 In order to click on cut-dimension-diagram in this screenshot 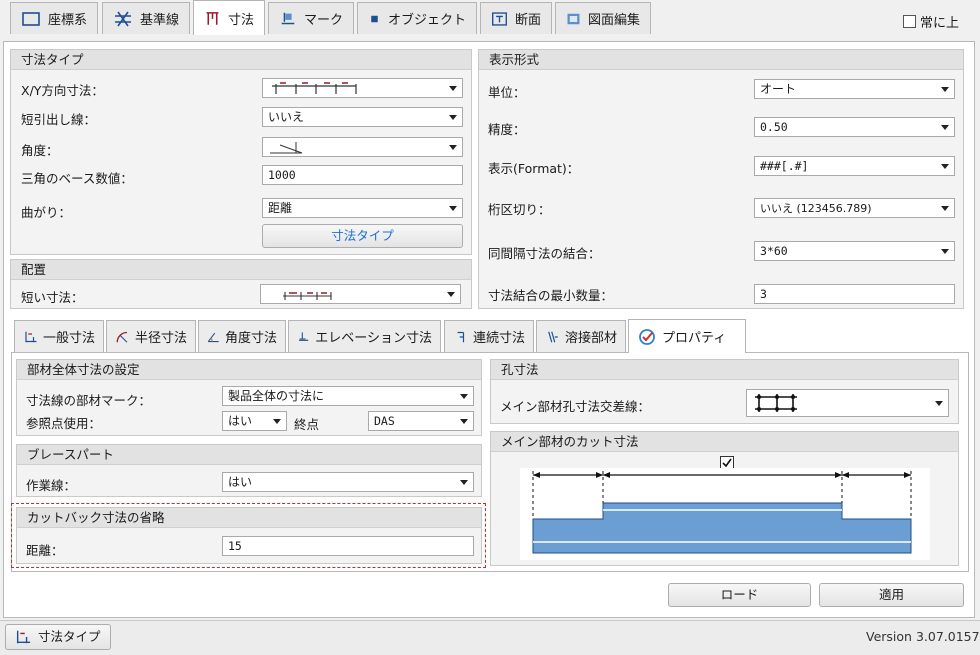, I will do `click(725, 514)`.